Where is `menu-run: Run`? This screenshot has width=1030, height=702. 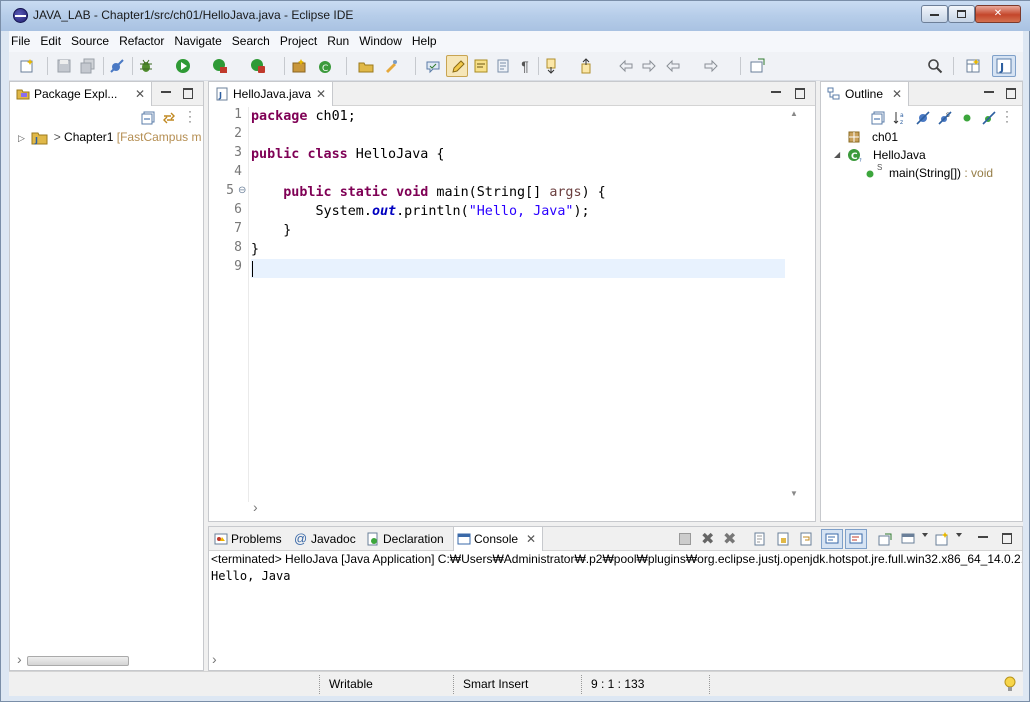
menu-run: Run is located at coordinates (338, 41).